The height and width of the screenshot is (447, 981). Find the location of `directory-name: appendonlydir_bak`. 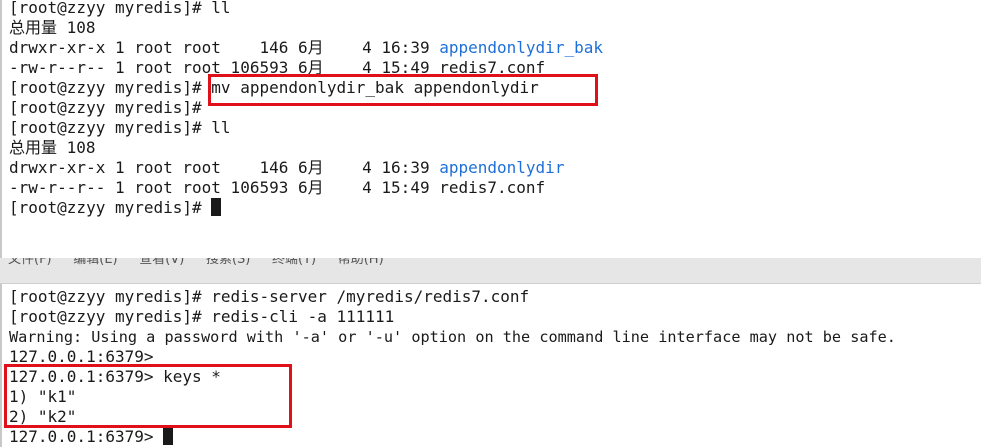

directory-name: appendonlydir_bak is located at coordinates (521, 47).